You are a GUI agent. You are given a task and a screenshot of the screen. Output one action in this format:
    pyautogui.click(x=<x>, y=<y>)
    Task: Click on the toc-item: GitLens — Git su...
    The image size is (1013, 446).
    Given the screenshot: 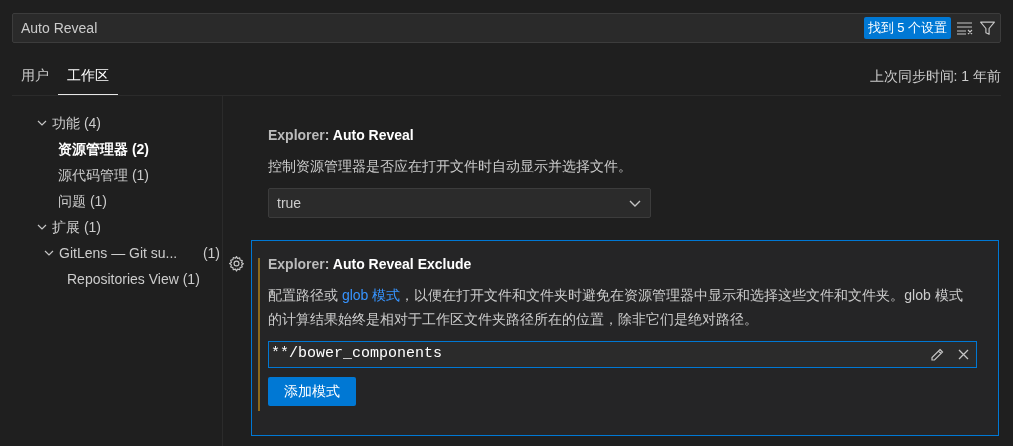 What is the action you would take?
    pyautogui.click(x=118, y=253)
    